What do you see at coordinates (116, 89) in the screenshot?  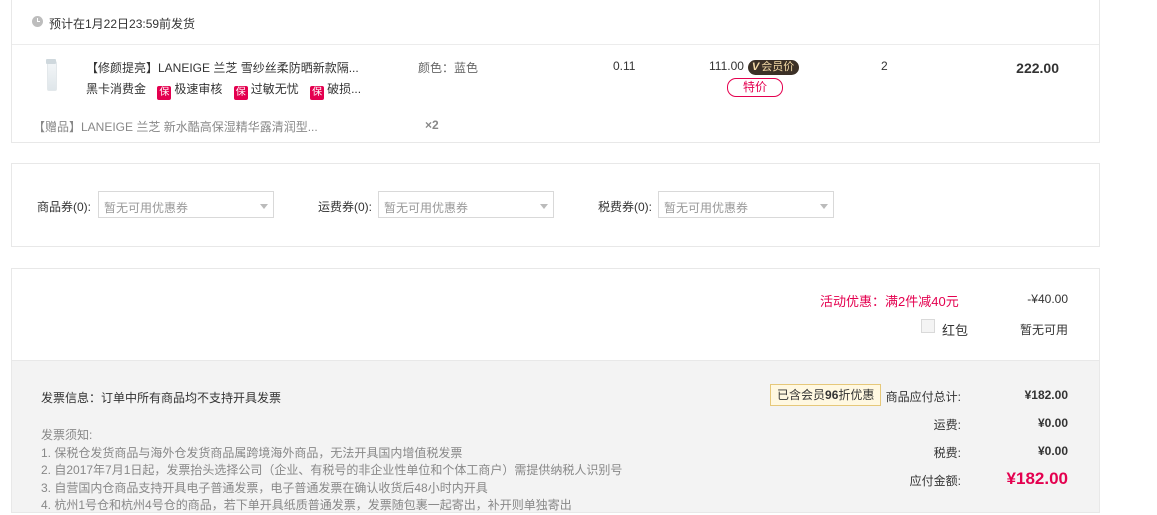 I see `black-card-badge: 黑卡消费金` at bounding box center [116, 89].